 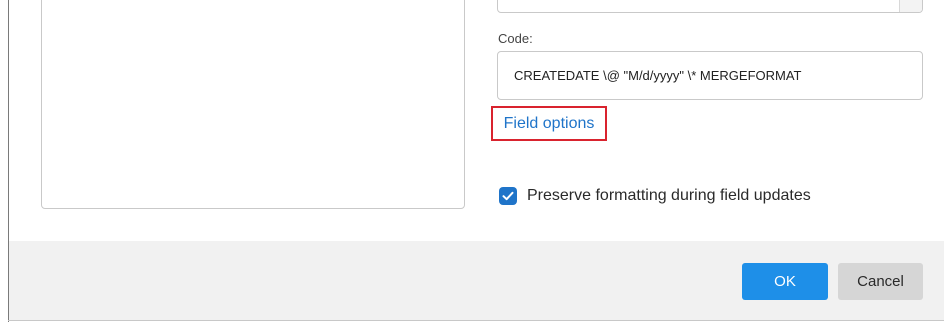 I want to click on field-properties-dropdown-button, so click(x=910, y=6).